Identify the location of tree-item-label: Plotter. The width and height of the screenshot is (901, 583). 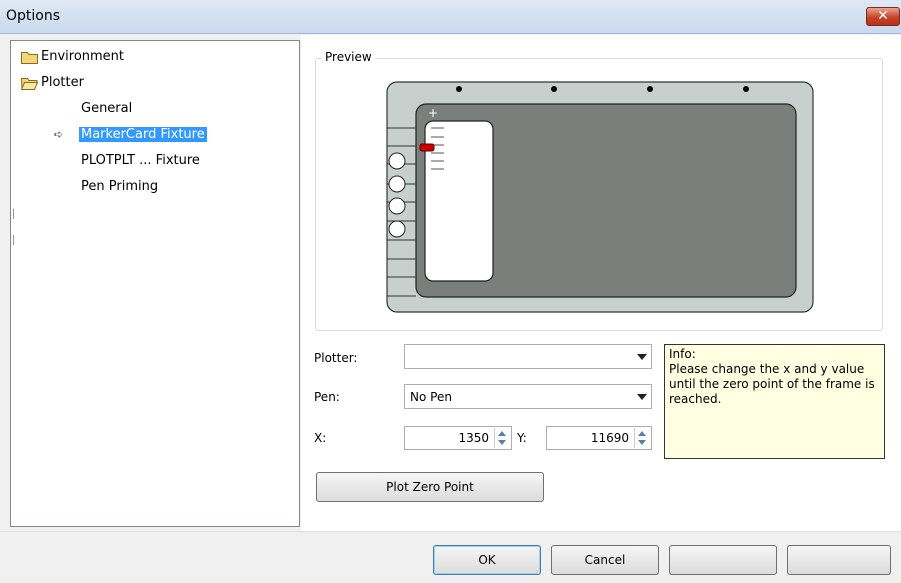
(62, 82).